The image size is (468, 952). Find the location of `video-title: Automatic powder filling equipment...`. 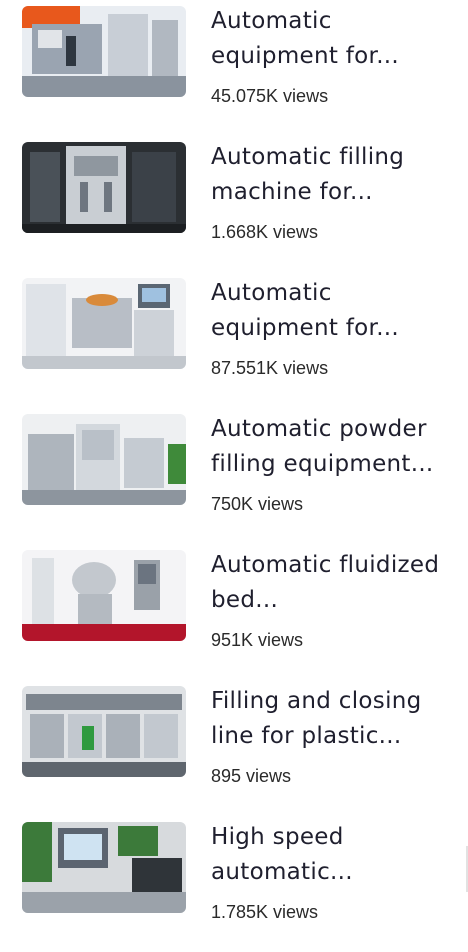

video-title: Automatic powder filling equipment... is located at coordinates (335, 447).